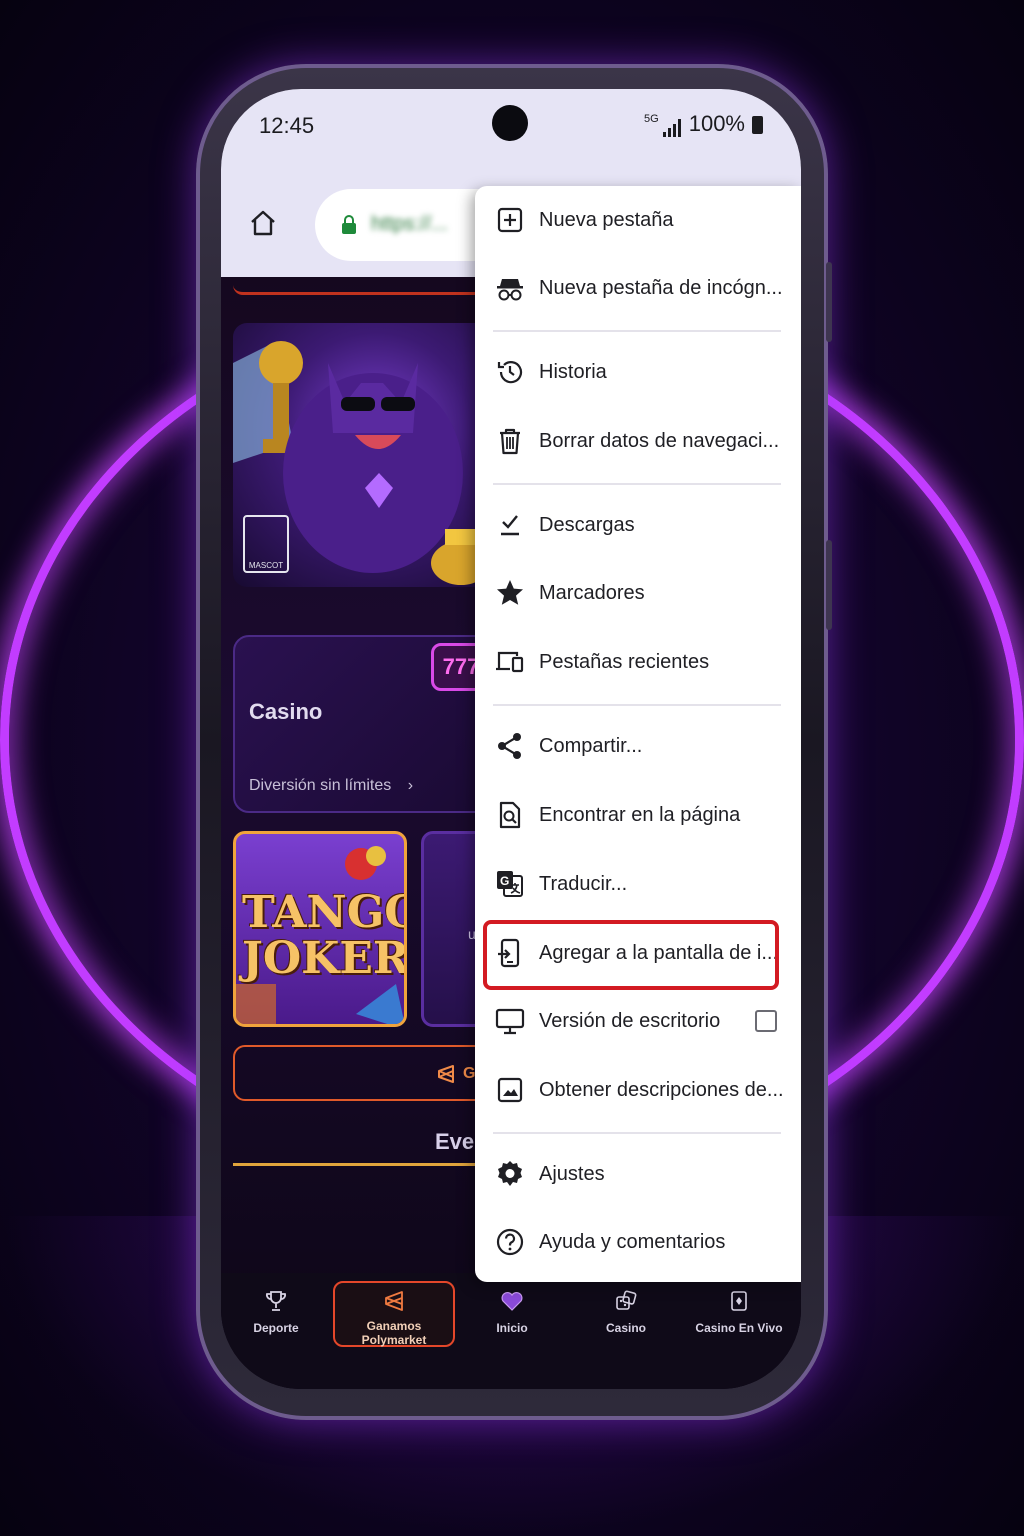  What do you see at coordinates (716, 123) in the screenshot?
I see `battery-percent: 100%` at bounding box center [716, 123].